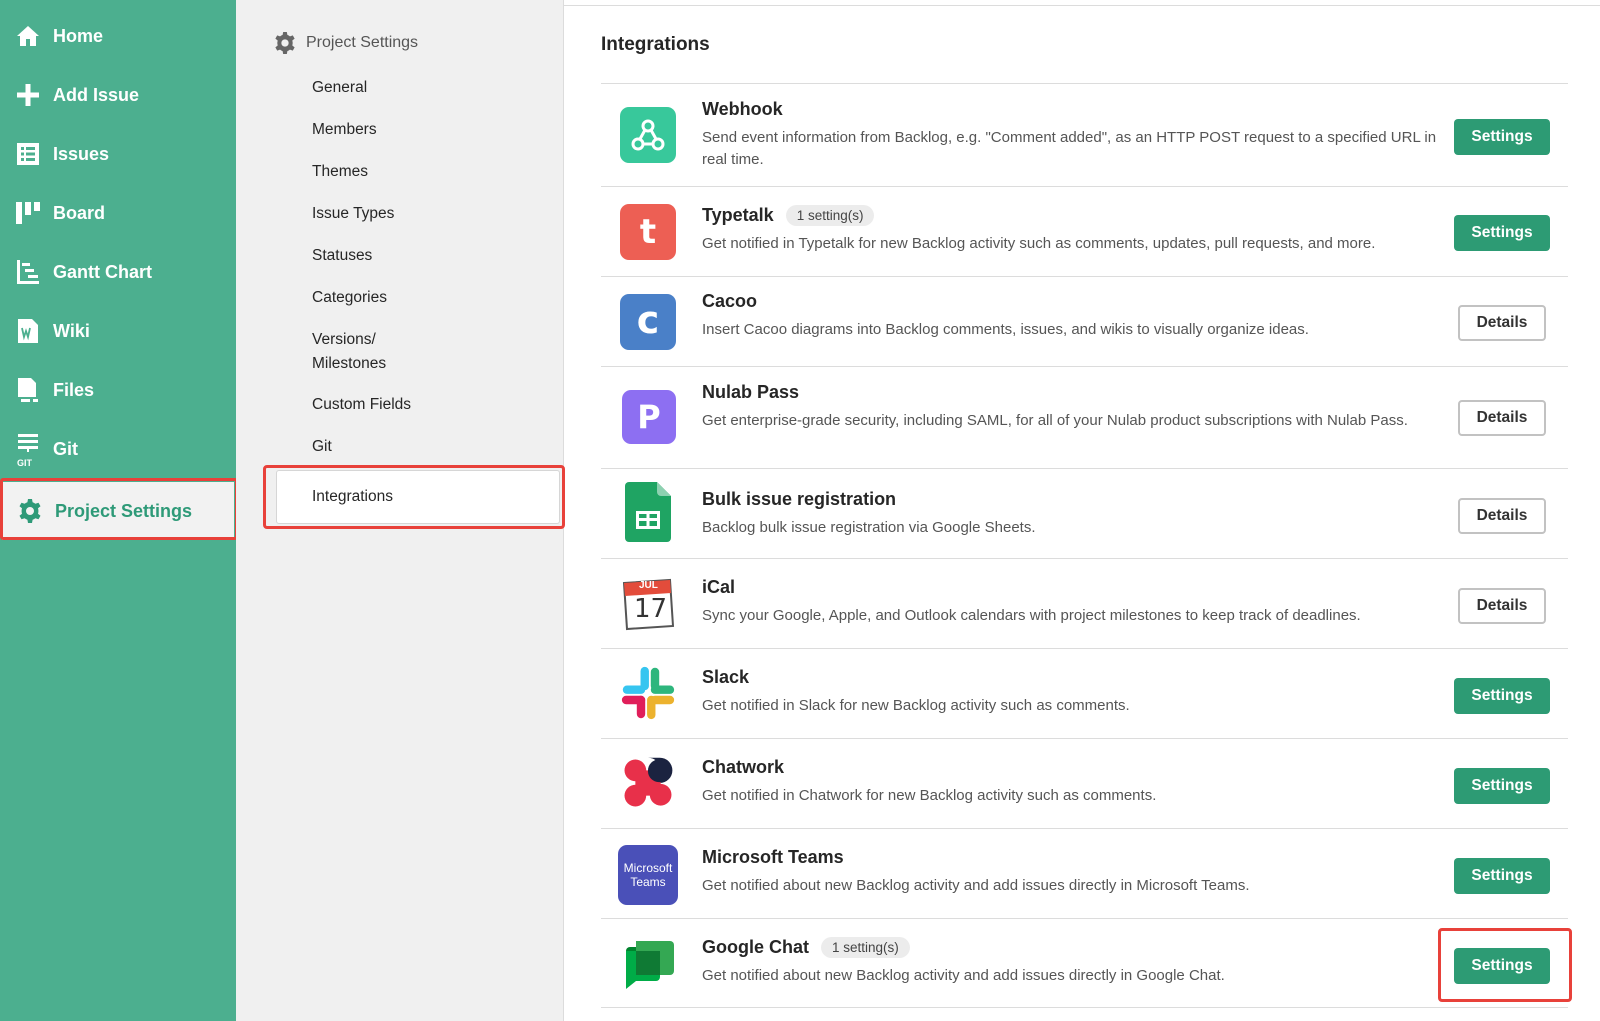 The width and height of the screenshot is (1600, 1021). I want to click on sidebar-item-issues: Issues, so click(118, 154).